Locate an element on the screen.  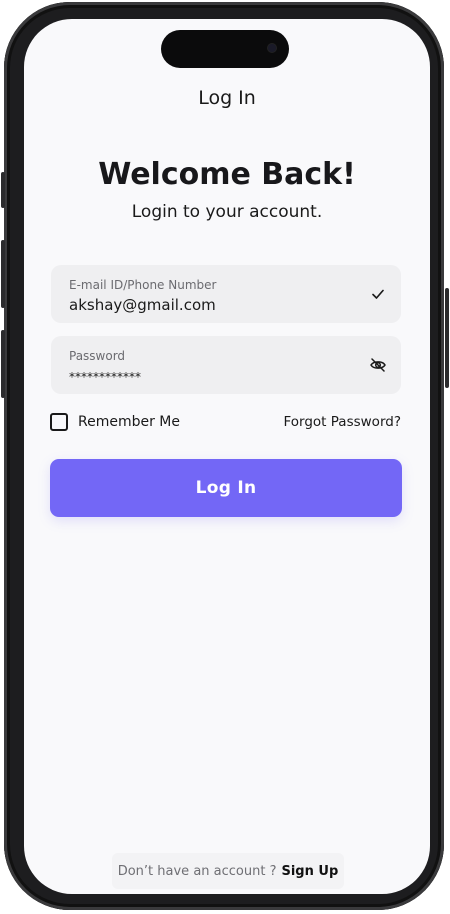
remember-me-checkbox is located at coordinates (59, 422).